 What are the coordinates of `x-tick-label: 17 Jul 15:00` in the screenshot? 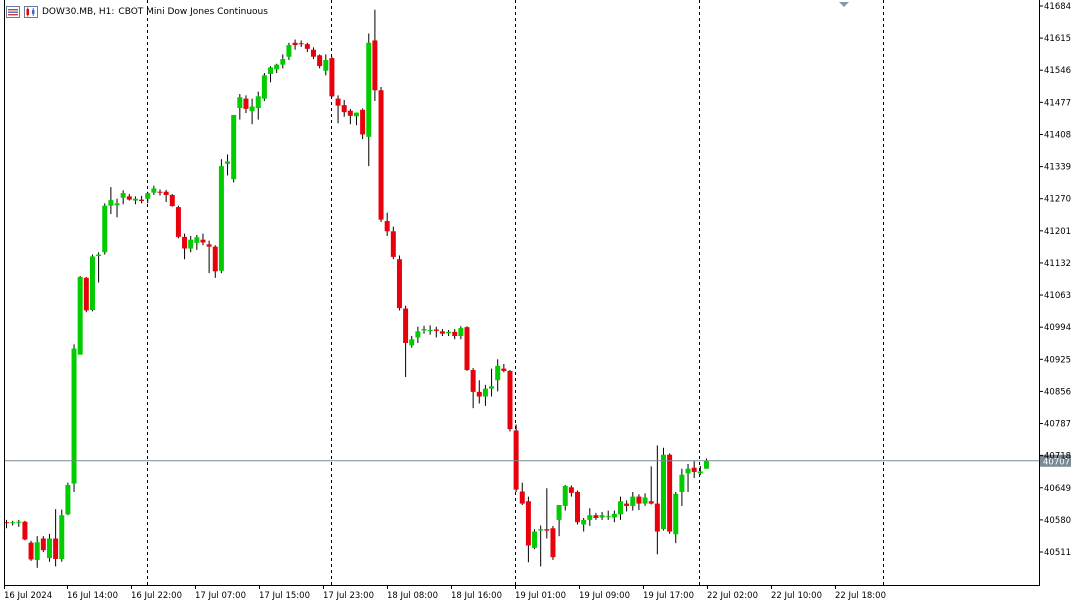 It's located at (284, 596).